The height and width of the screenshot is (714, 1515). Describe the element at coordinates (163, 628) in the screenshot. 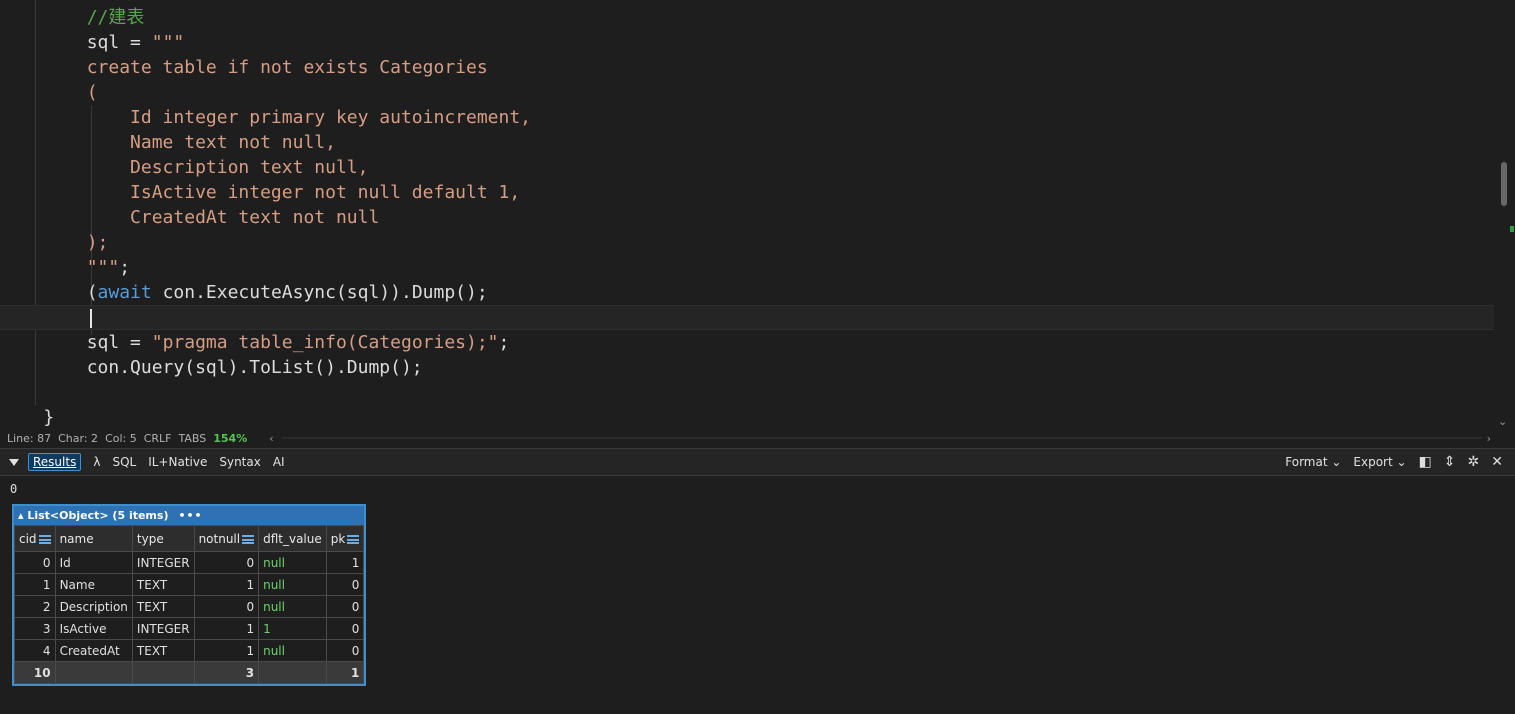

I see `table-cell: INTEGER` at that location.